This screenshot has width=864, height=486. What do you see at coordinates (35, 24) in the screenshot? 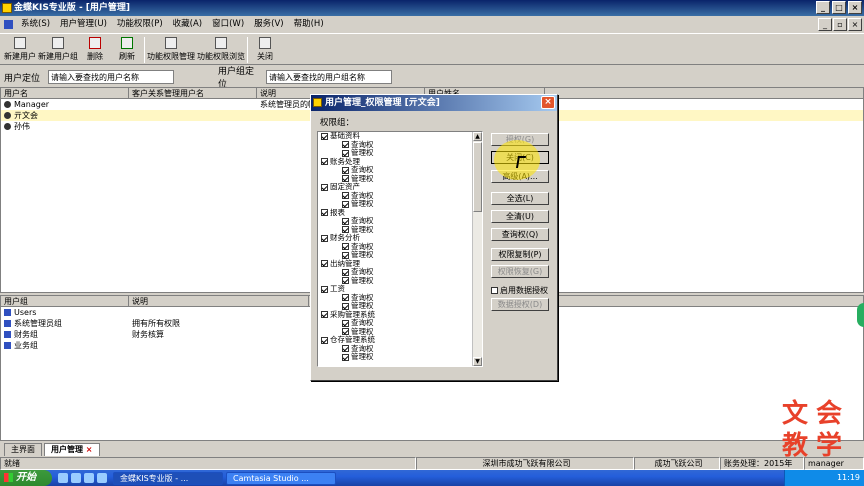
I see `menu-system: 系统(S)` at bounding box center [35, 24].